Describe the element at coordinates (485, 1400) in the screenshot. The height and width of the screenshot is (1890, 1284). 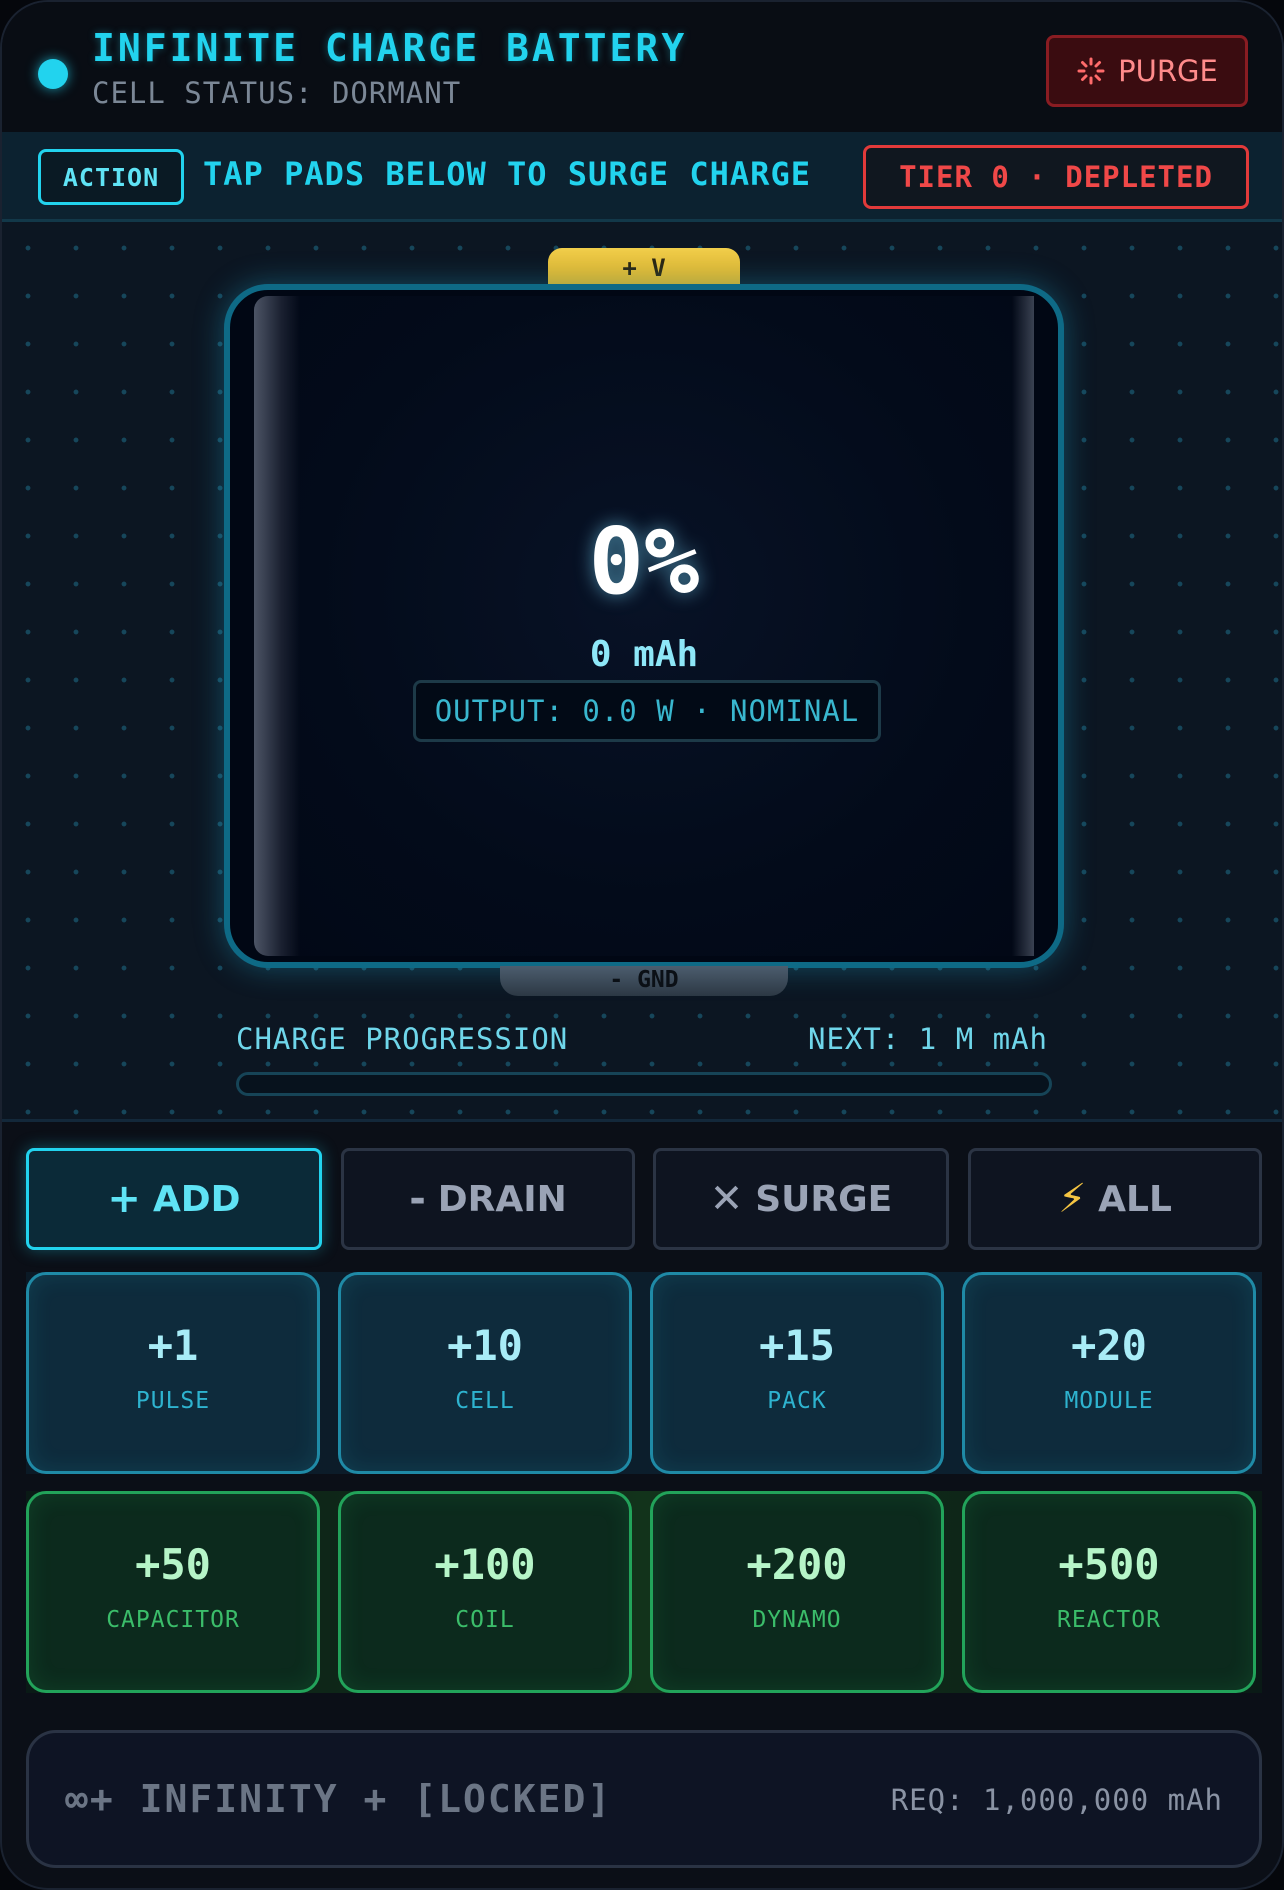
I see `pad-kind: CELL` at that location.